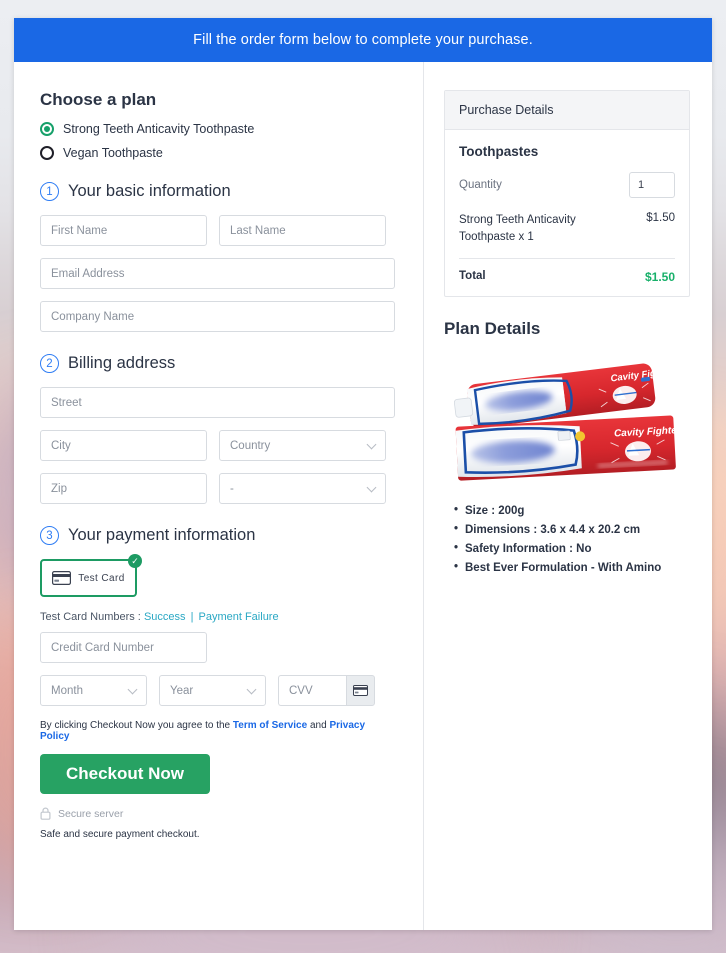 The height and width of the screenshot is (953, 726). Describe the element at coordinates (149, 191) in the screenshot. I see `step-title: Your basic information` at that location.